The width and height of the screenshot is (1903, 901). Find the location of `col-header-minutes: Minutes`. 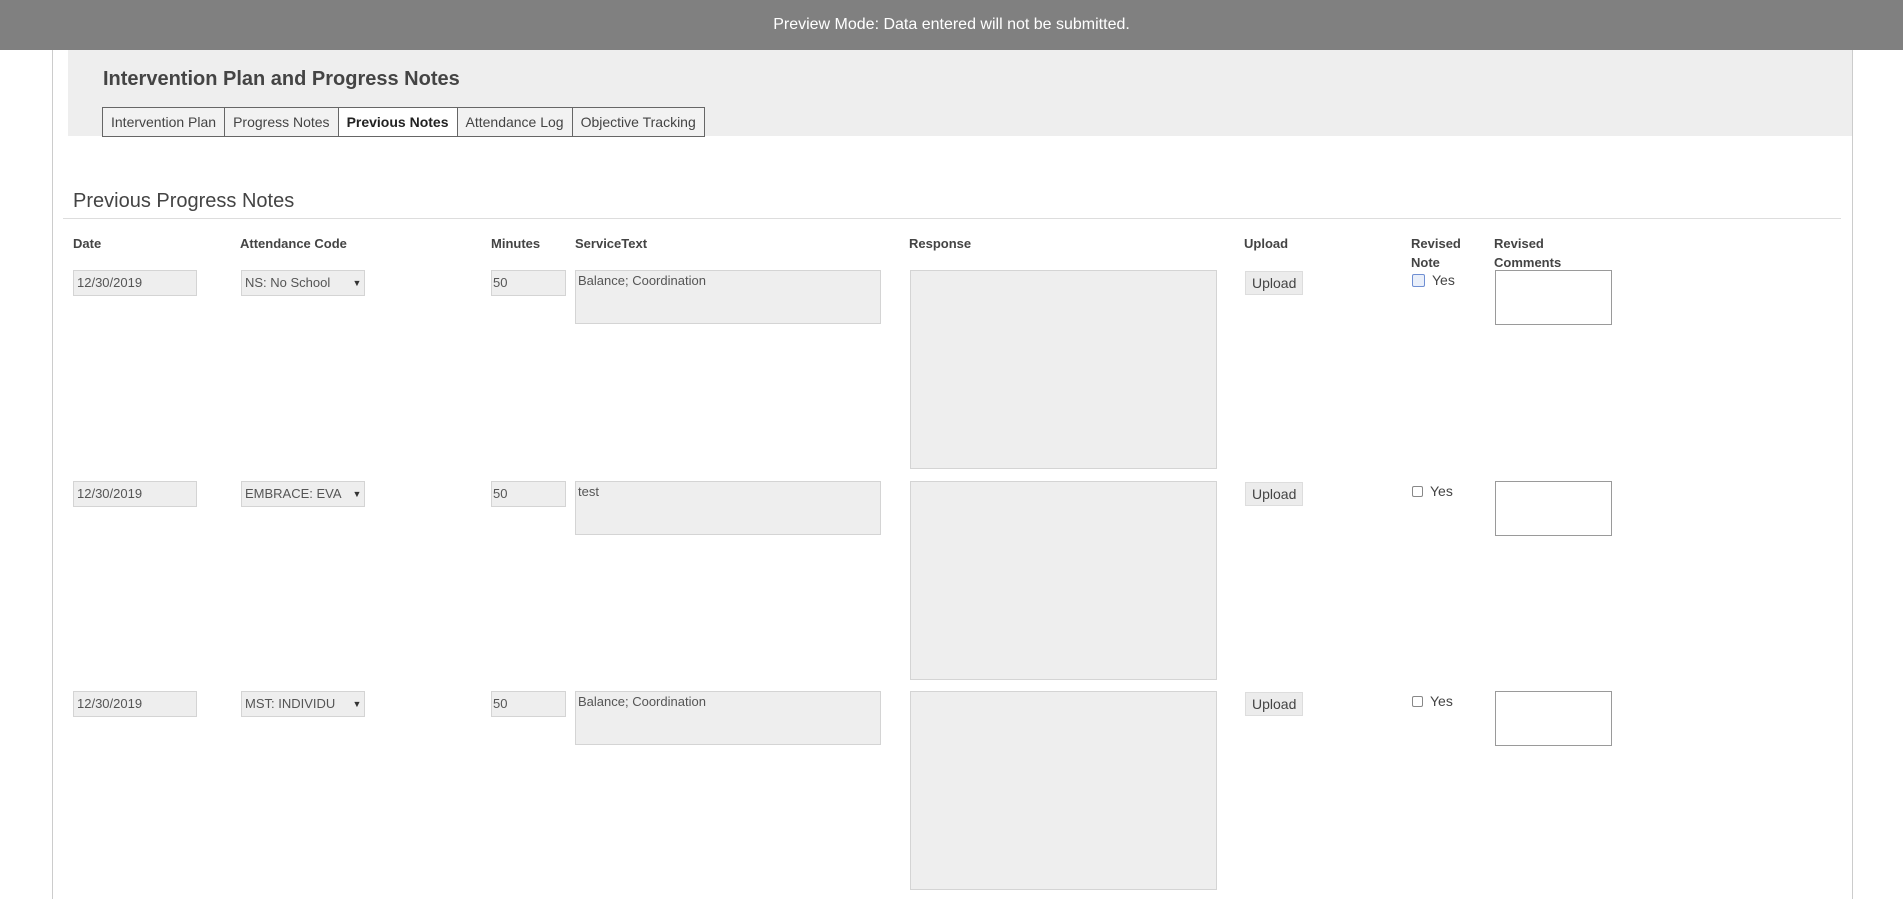

col-header-minutes: Minutes is located at coordinates (516, 243).